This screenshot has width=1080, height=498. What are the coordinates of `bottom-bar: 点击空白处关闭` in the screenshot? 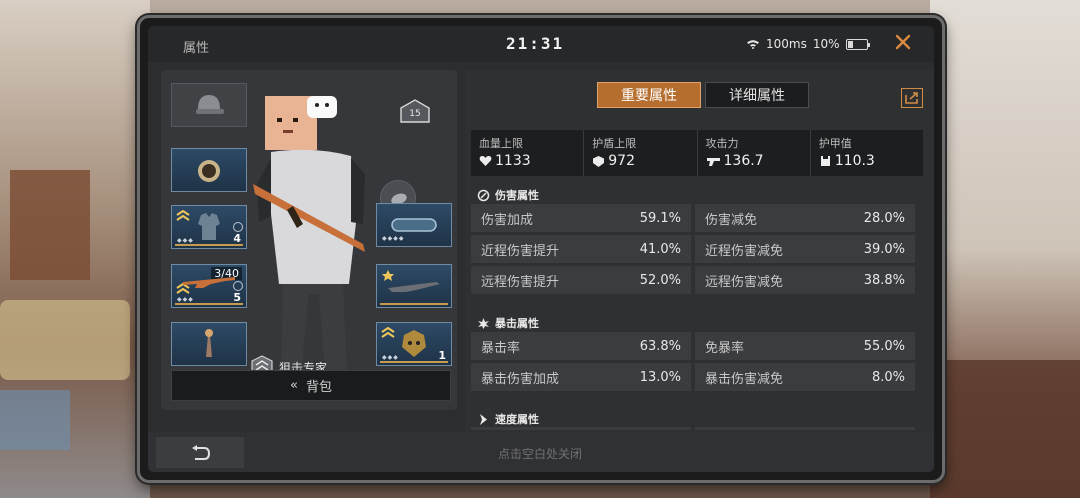 It's located at (541, 452).